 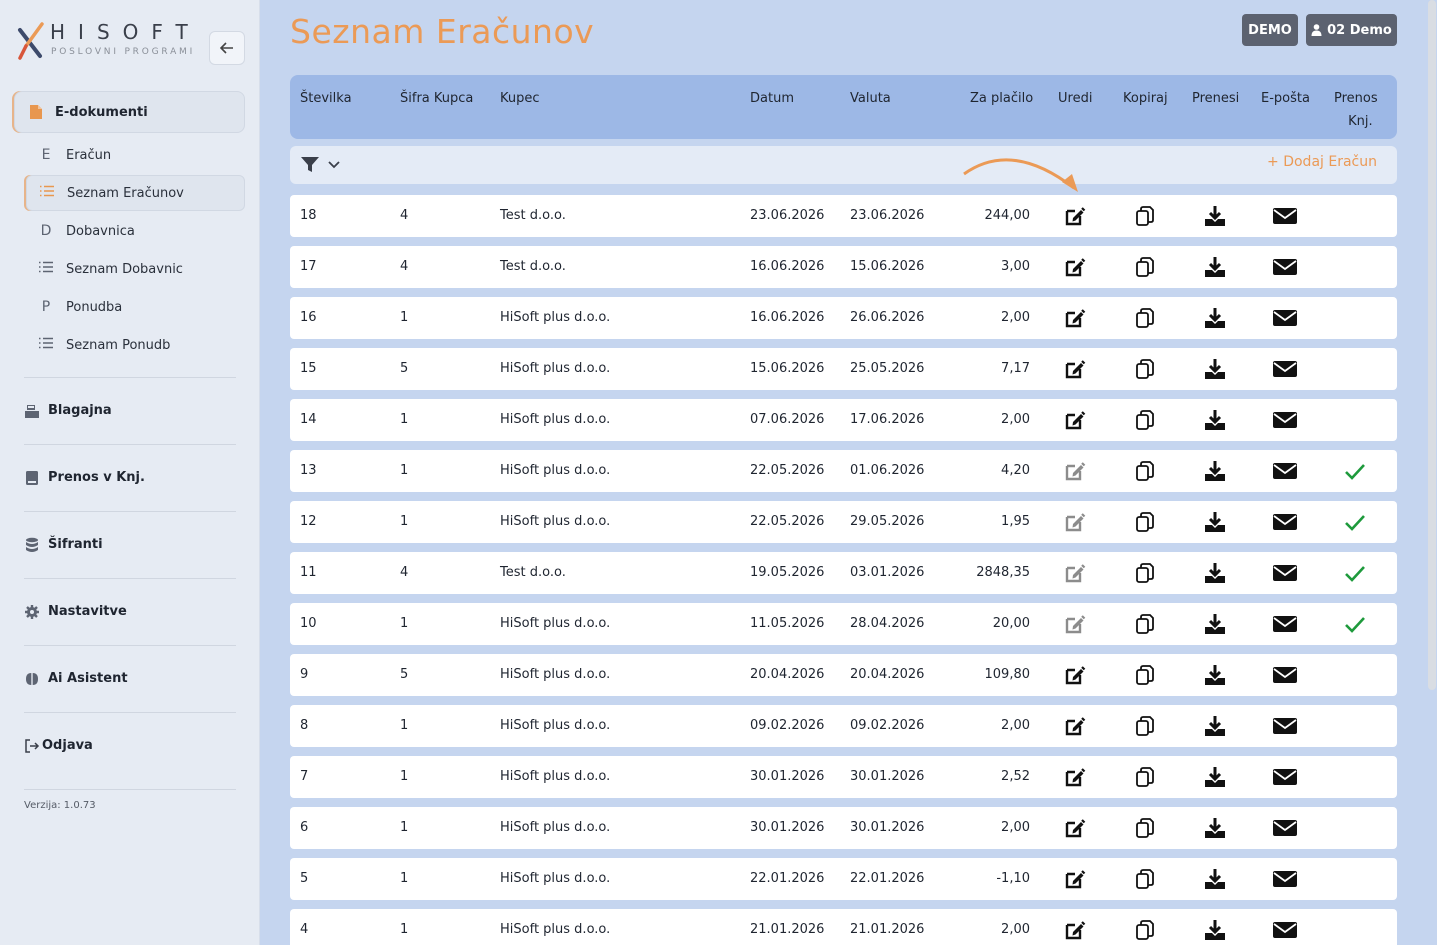 What do you see at coordinates (135, 269) in the screenshot?
I see `sidebar-item-seznam-dobavnic: Seznam Dobavnic` at bounding box center [135, 269].